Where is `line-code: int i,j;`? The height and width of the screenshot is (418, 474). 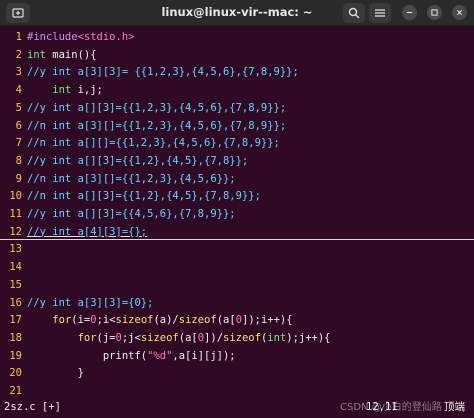 line-code: int i,j; is located at coordinates (65, 90).